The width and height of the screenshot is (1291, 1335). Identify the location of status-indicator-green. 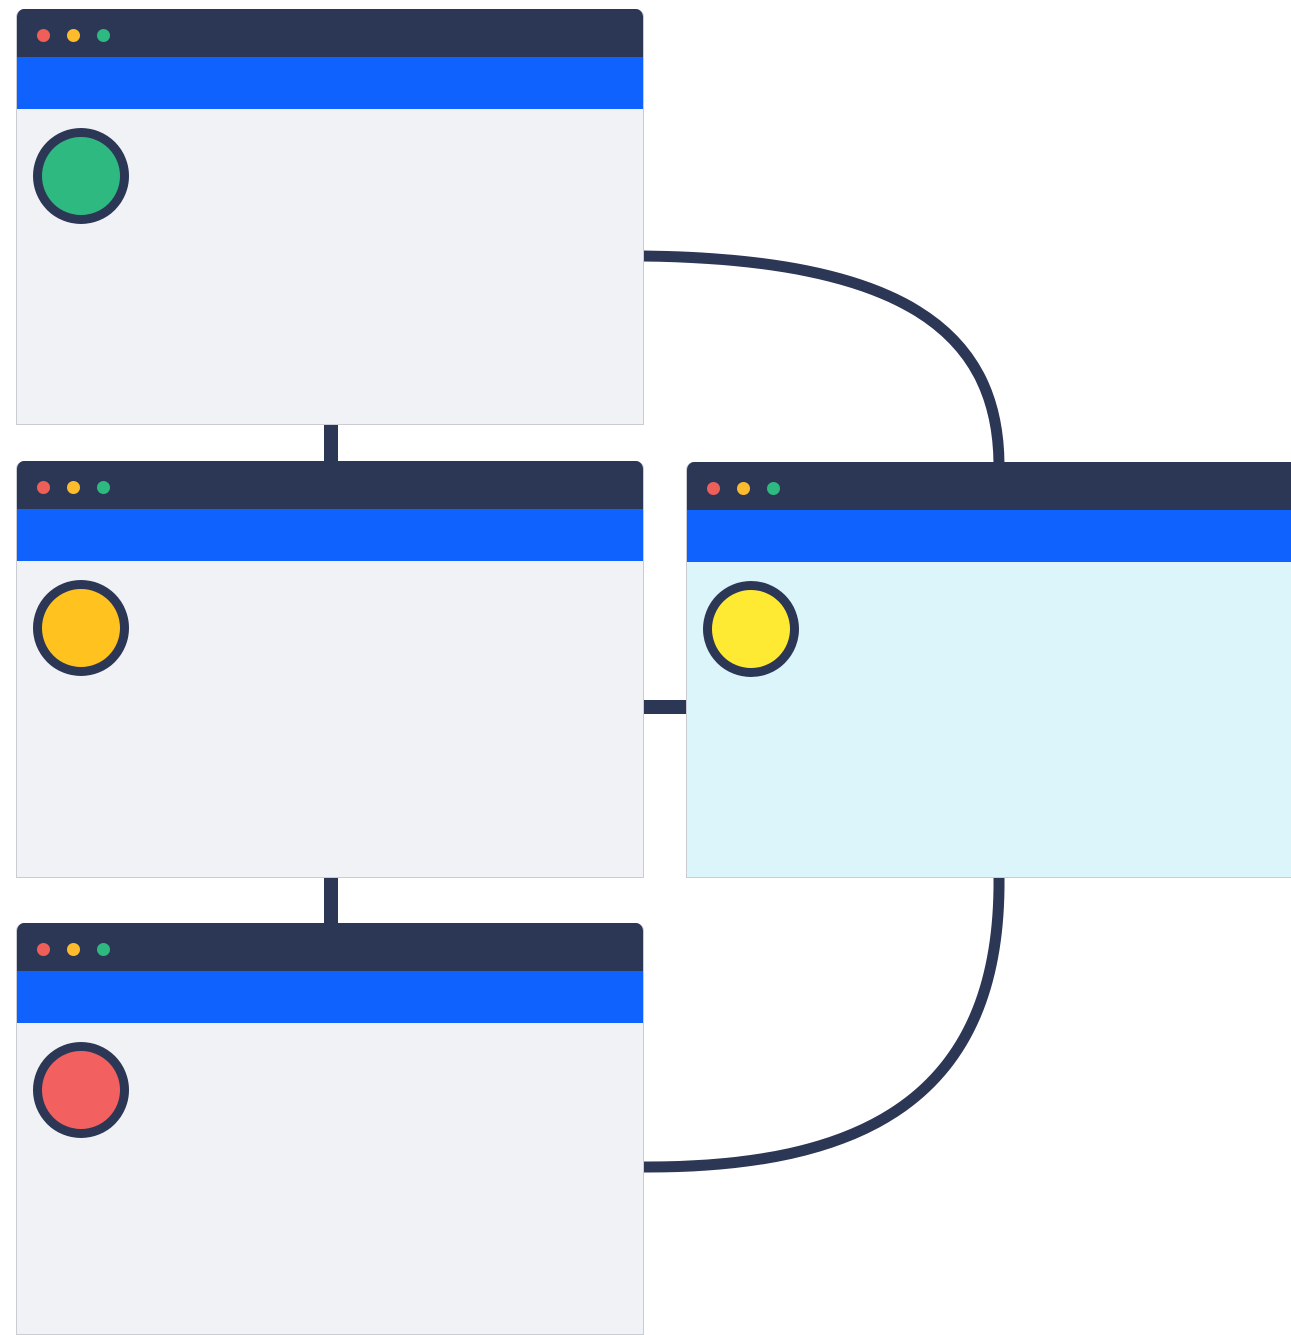
(81, 176).